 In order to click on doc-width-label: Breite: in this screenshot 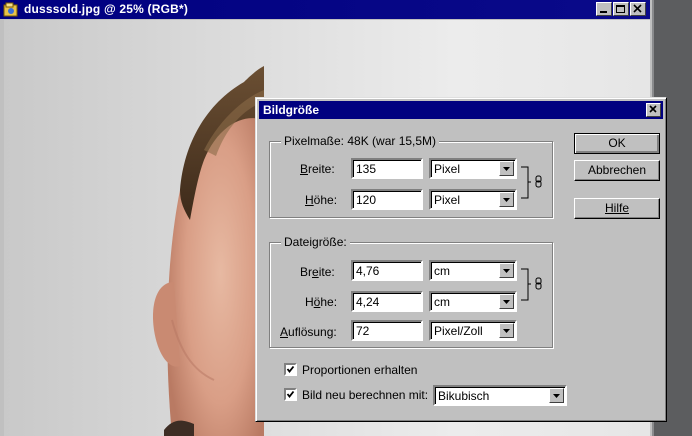, I will do `click(317, 272)`.